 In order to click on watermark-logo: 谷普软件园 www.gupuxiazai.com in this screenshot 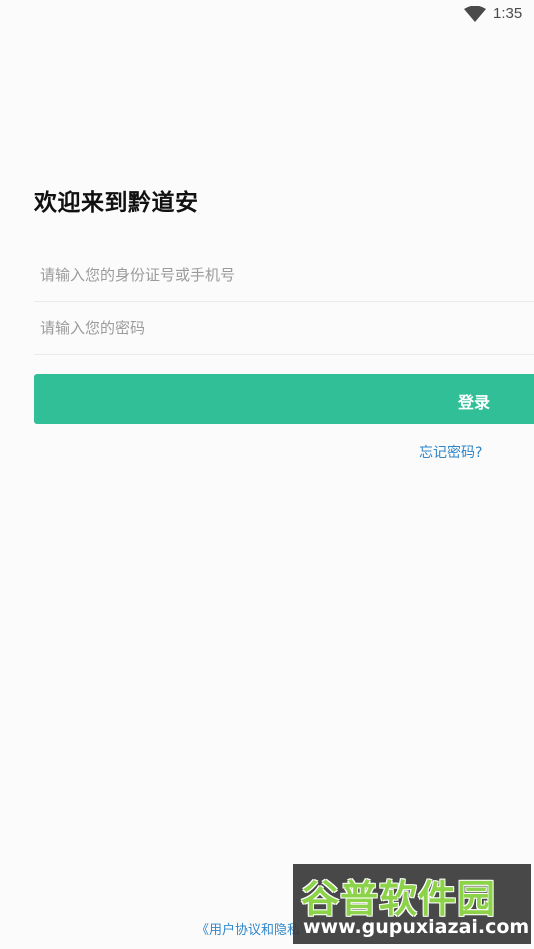, I will do `click(412, 904)`.